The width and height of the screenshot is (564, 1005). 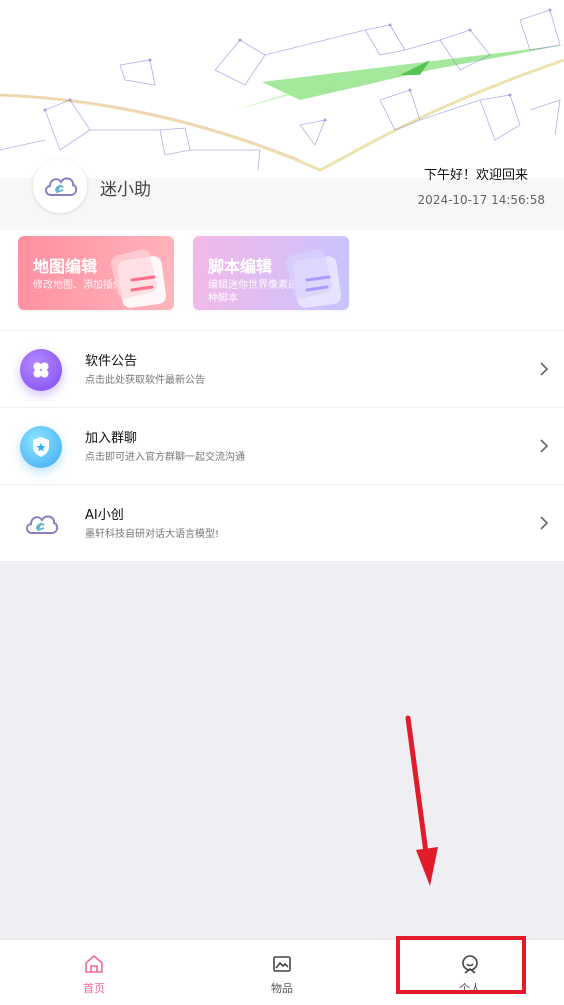 I want to click on shield-icon, so click(x=41, y=447).